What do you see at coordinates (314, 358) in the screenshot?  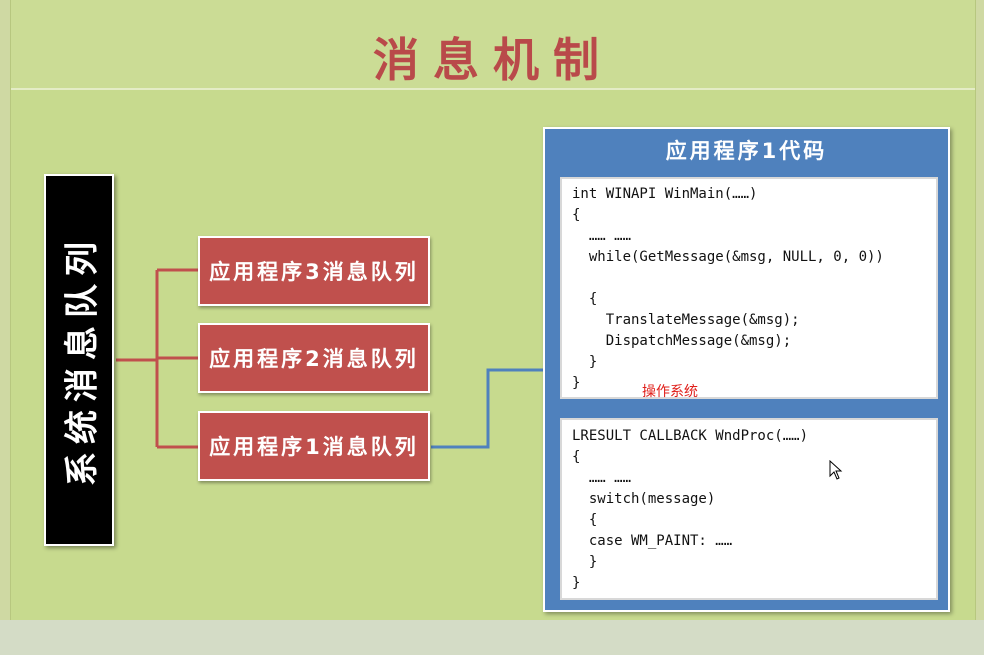 I see `app2-message-queue: 应用程序2消息队列` at bounding box center [314, 358].